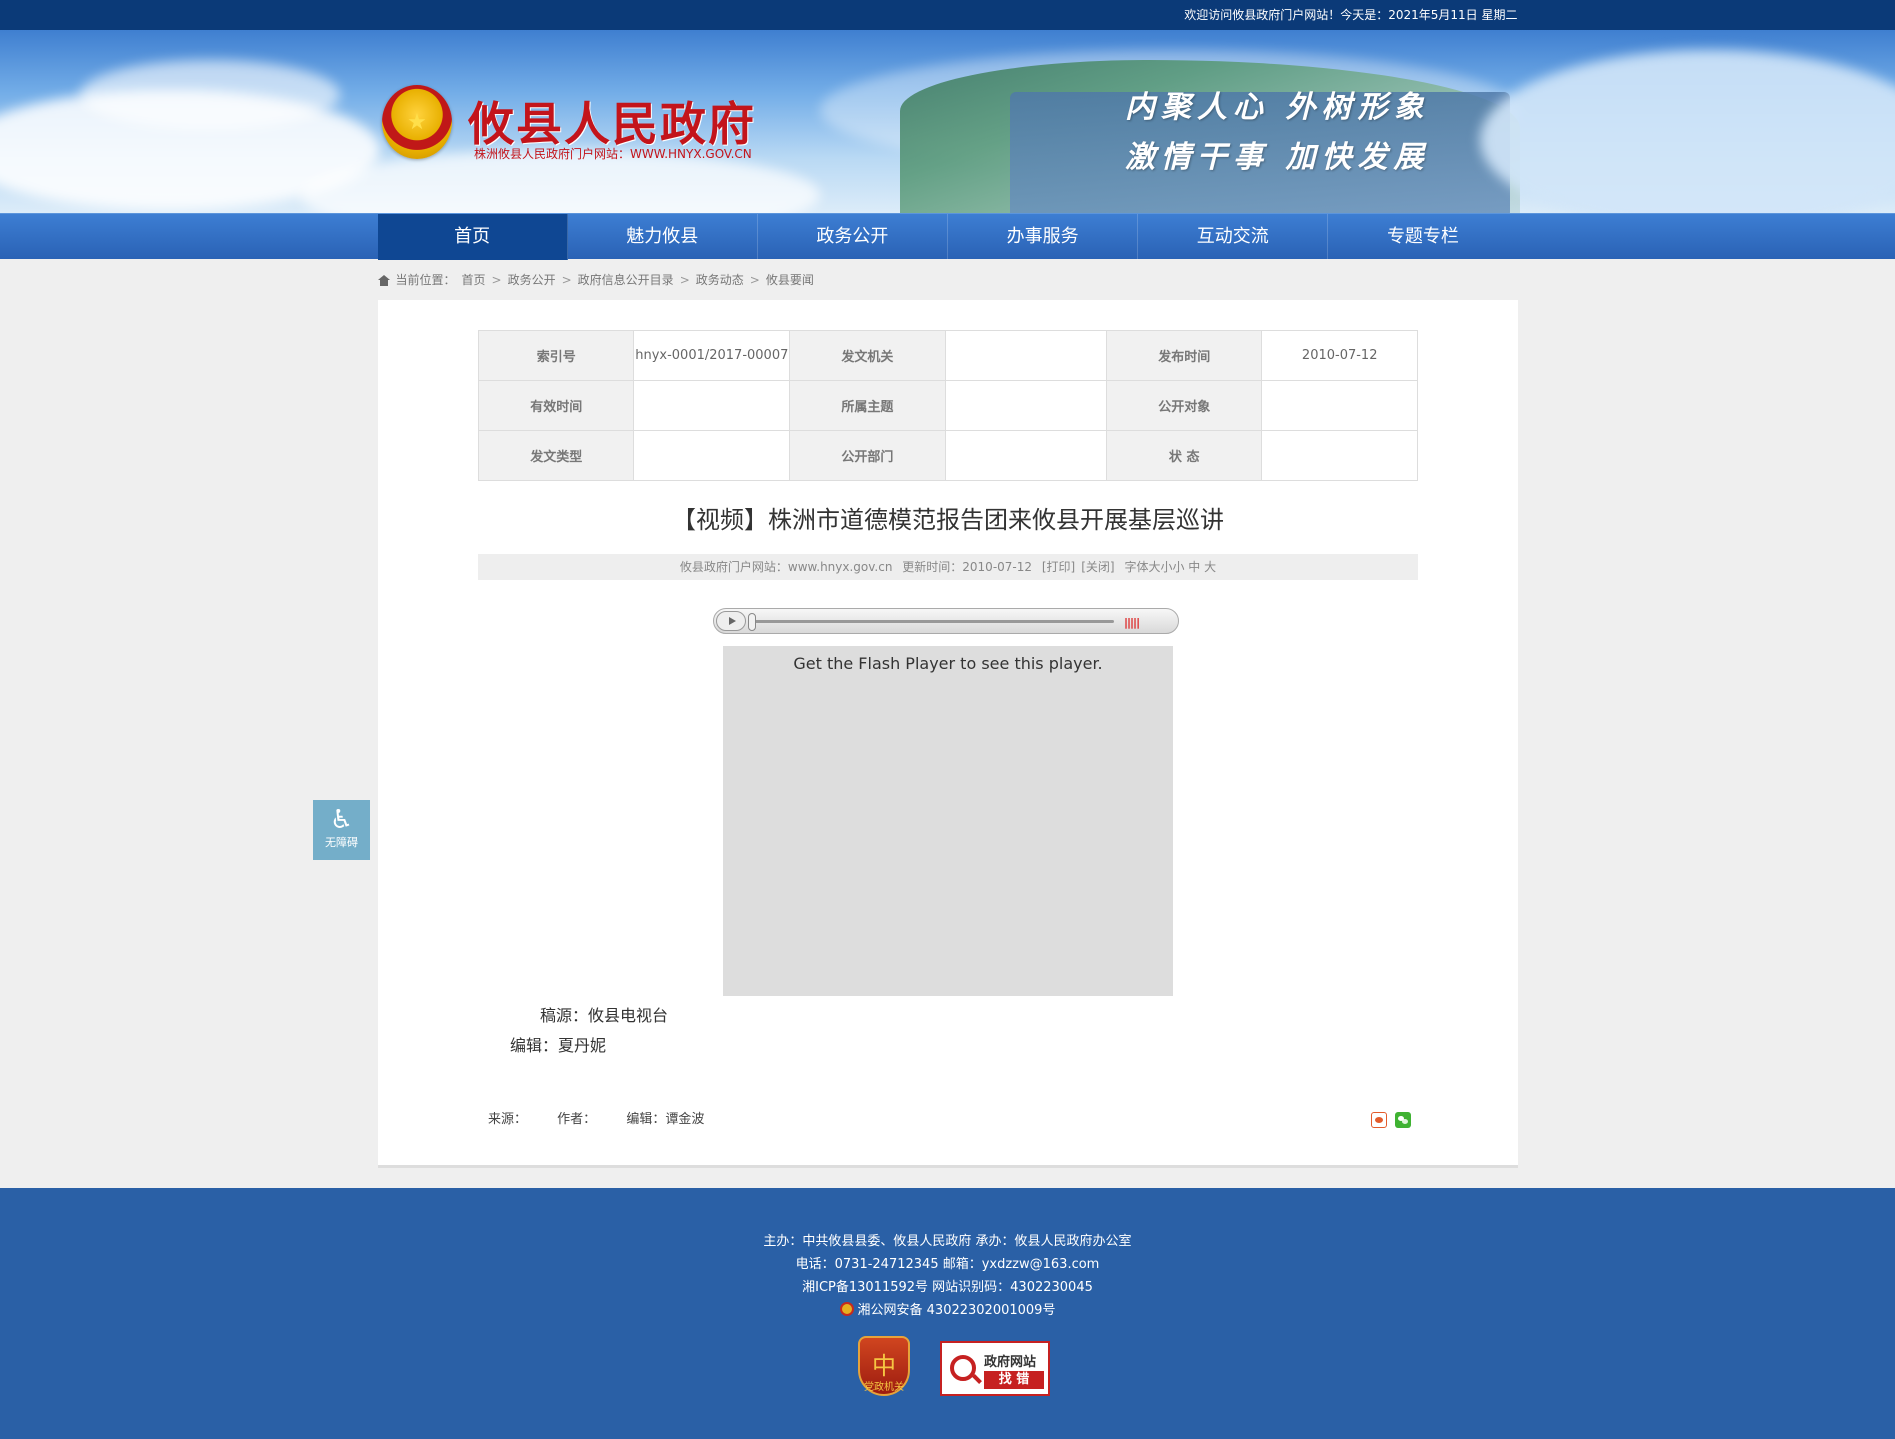  Describe the element at coordinates (1014, 1380) in the screenshot. I see `error-badge-action: 找 错` at that location.